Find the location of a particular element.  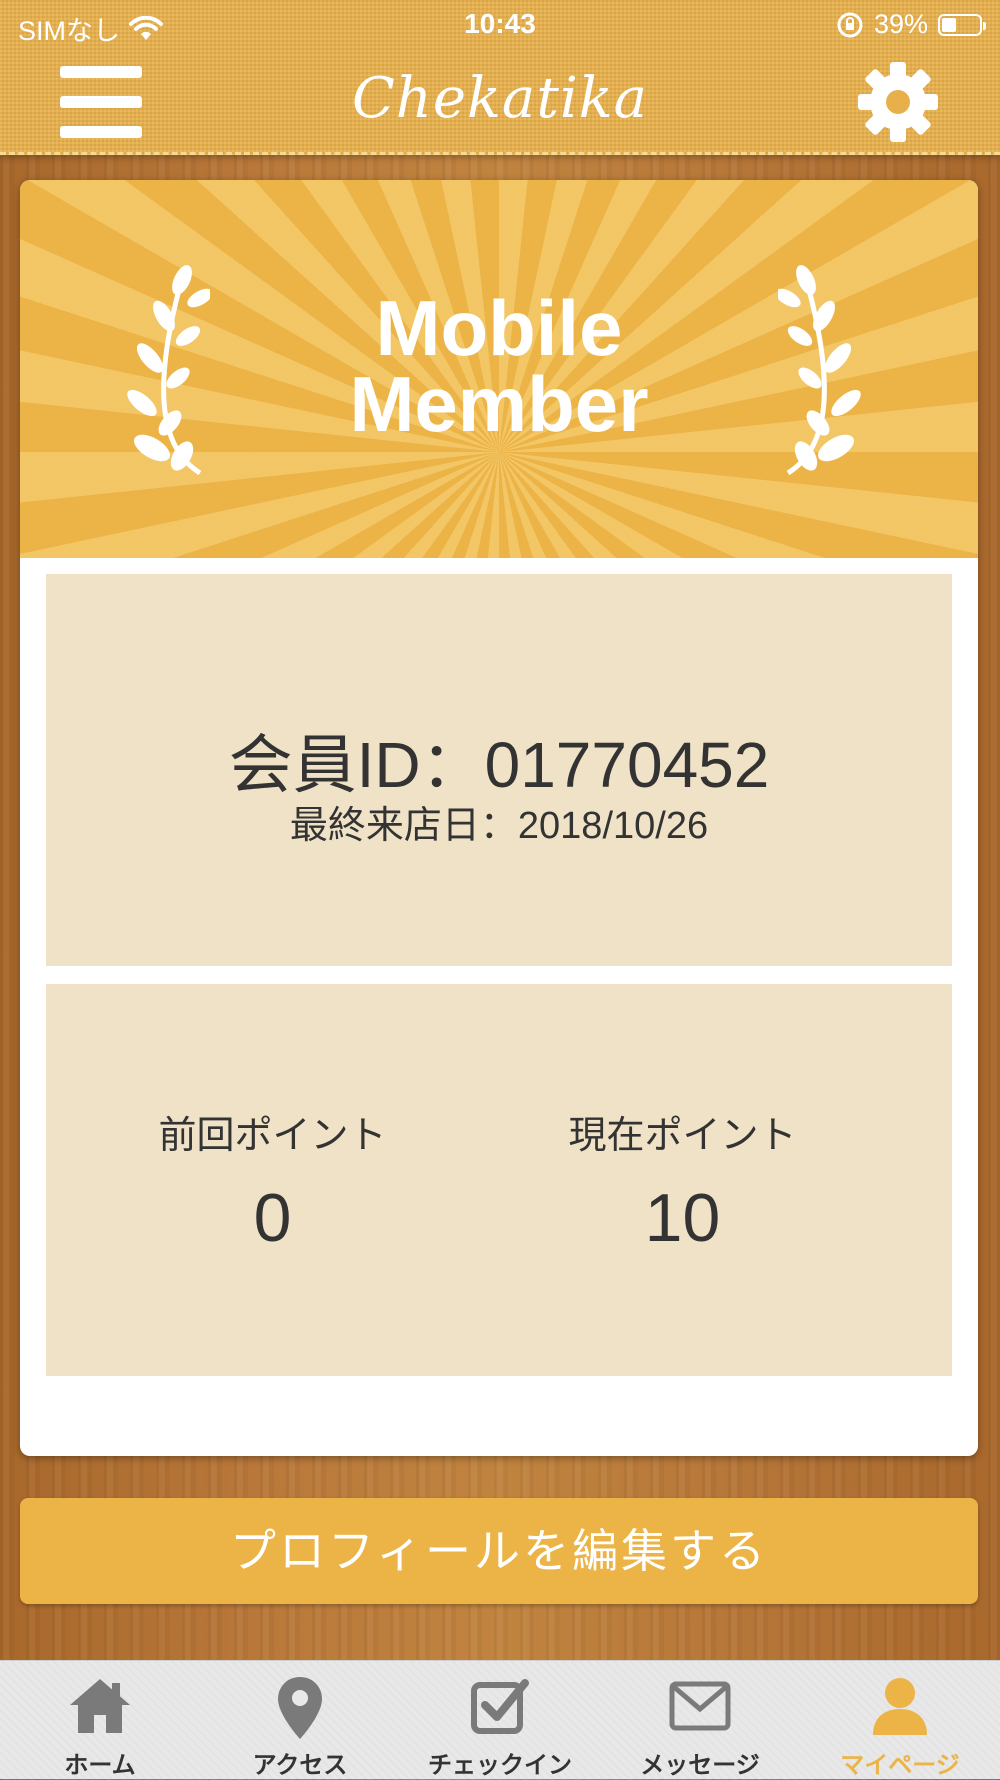

battery-percent: 39% is located at coordinates (900, 24).